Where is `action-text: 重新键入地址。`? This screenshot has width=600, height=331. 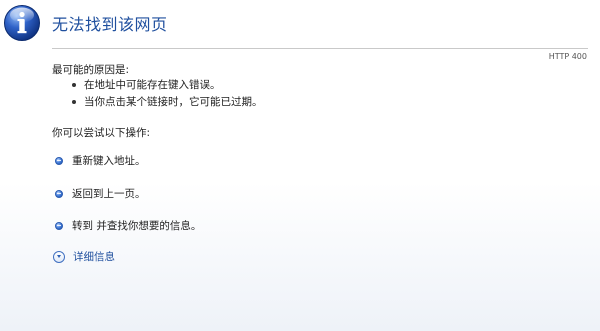 action-text: 重新键入地址。 is located at coordinates (109, 161).